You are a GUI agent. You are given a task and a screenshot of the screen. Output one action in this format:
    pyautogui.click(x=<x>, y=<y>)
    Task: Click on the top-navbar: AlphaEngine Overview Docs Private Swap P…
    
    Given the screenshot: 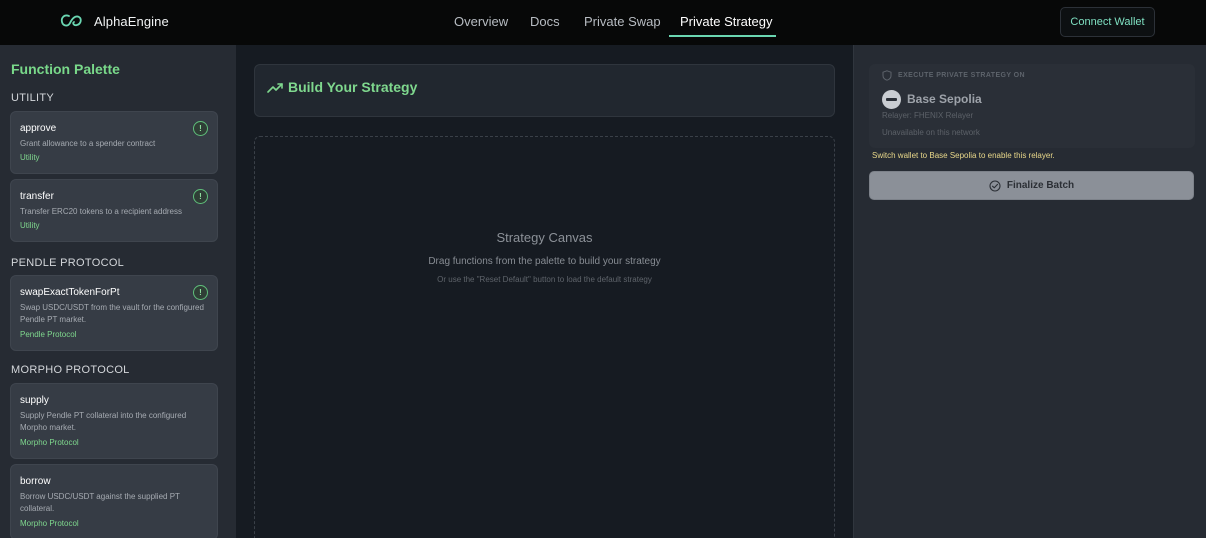 What is the action you would take?
    pyautogui.click(x=603, y=22)
    